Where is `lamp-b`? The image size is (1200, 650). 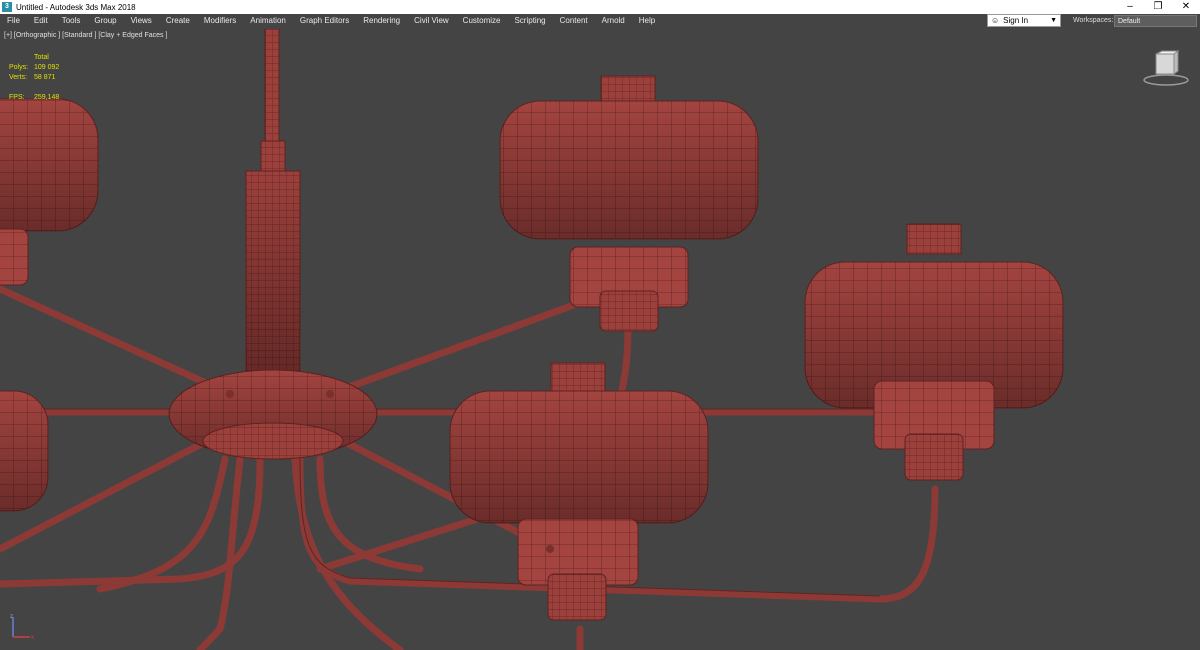
lamp-b is located at coordinates (934, 352).